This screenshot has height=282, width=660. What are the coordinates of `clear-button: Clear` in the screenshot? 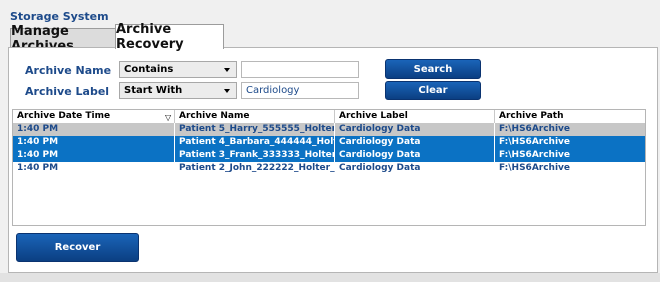 It's located at (433, 90).